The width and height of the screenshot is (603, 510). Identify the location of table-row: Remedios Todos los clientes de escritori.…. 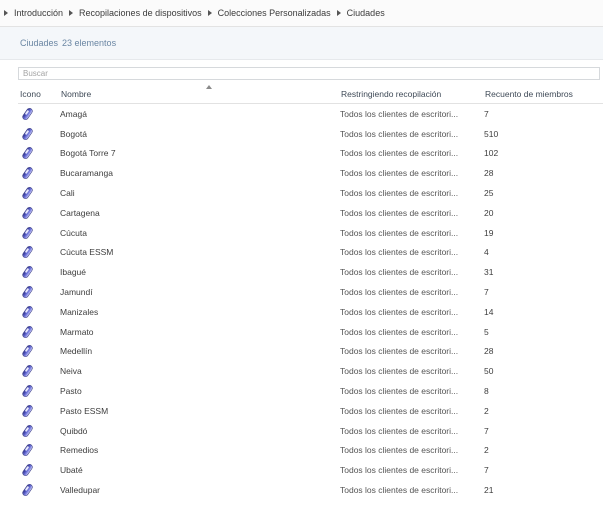
(310, 451).